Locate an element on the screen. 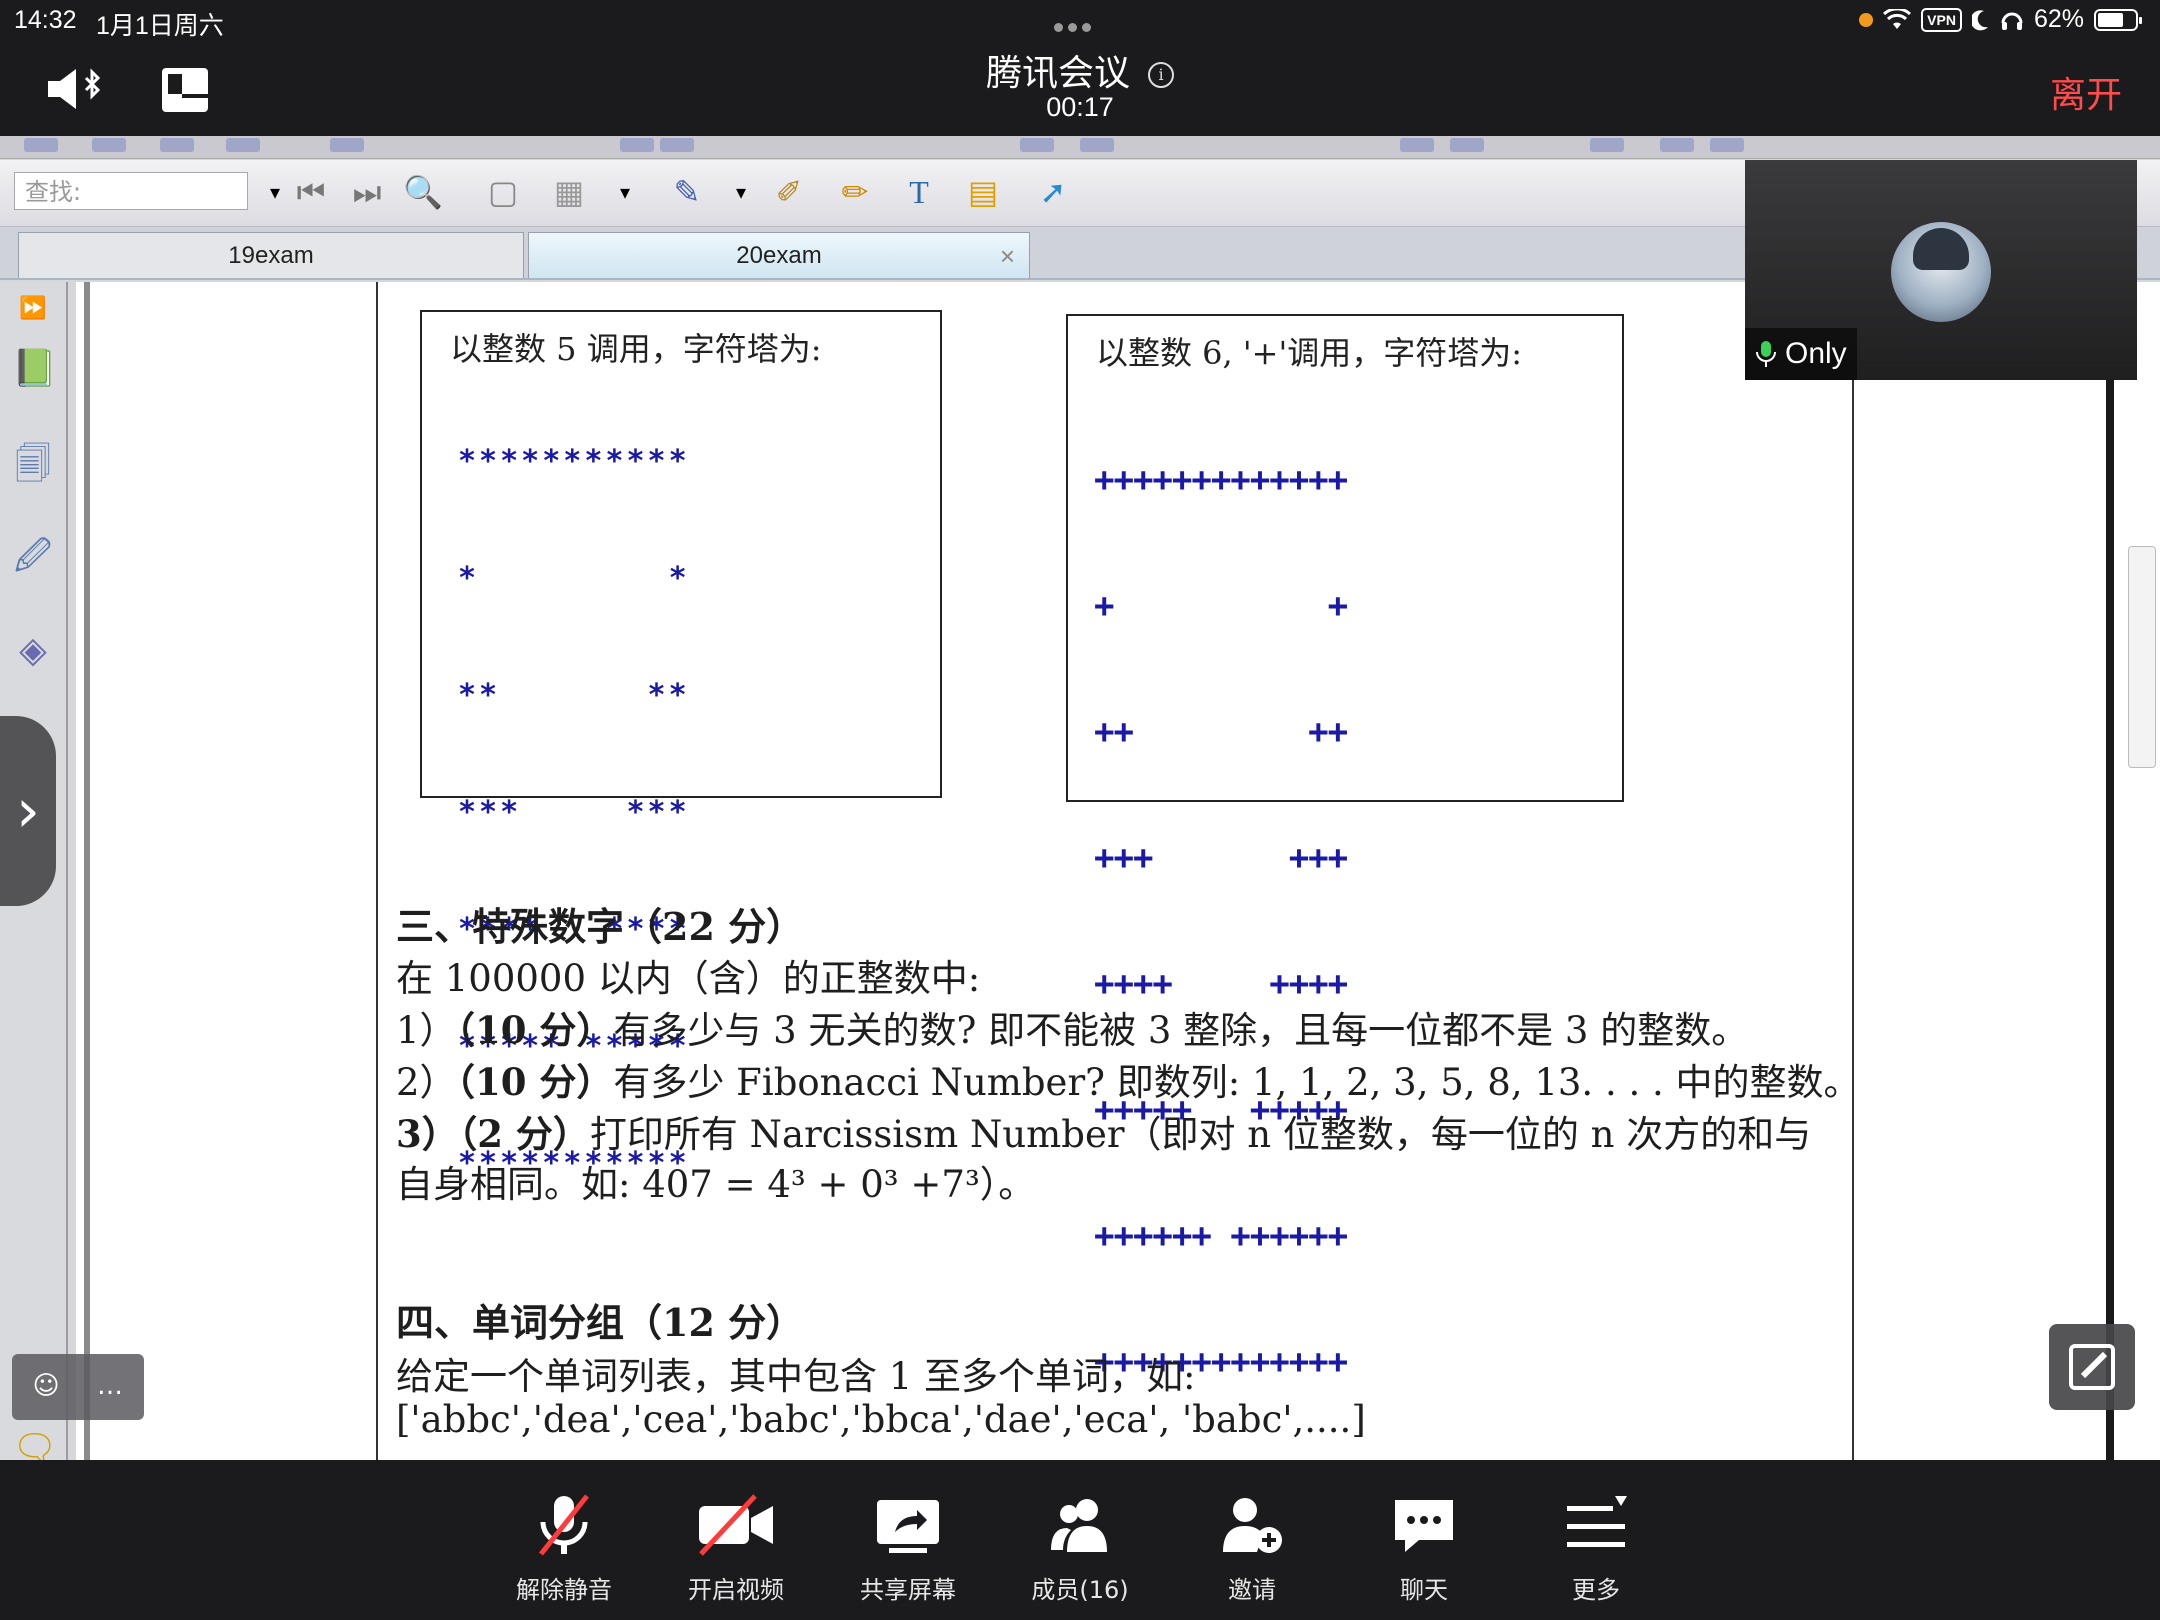 The image size is (2160, 1620). tab-19exam: 19exam is located at coordinates (271, 255).